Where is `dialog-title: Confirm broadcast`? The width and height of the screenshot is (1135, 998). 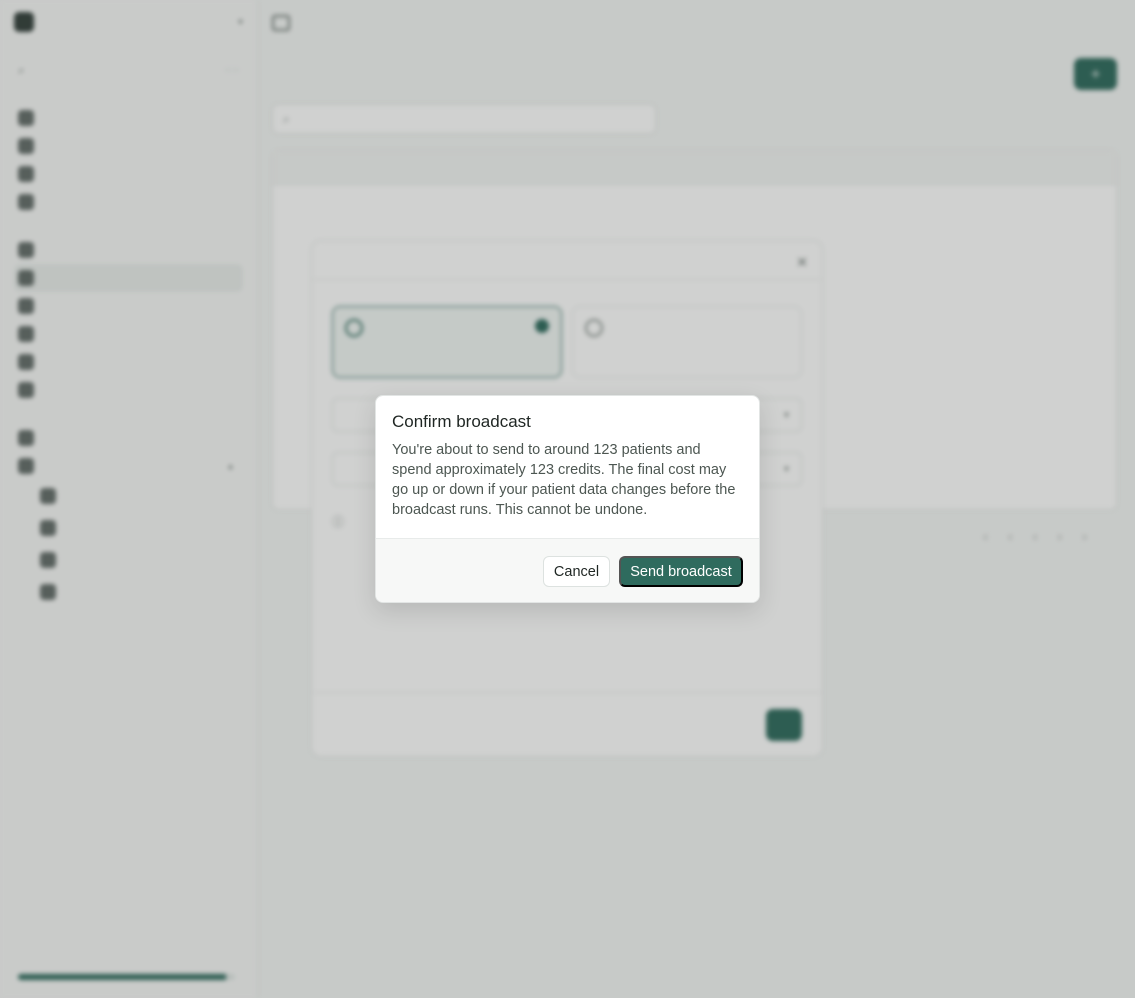
dialog-title: Confirm broadcast is located at coordinates (461, 421).